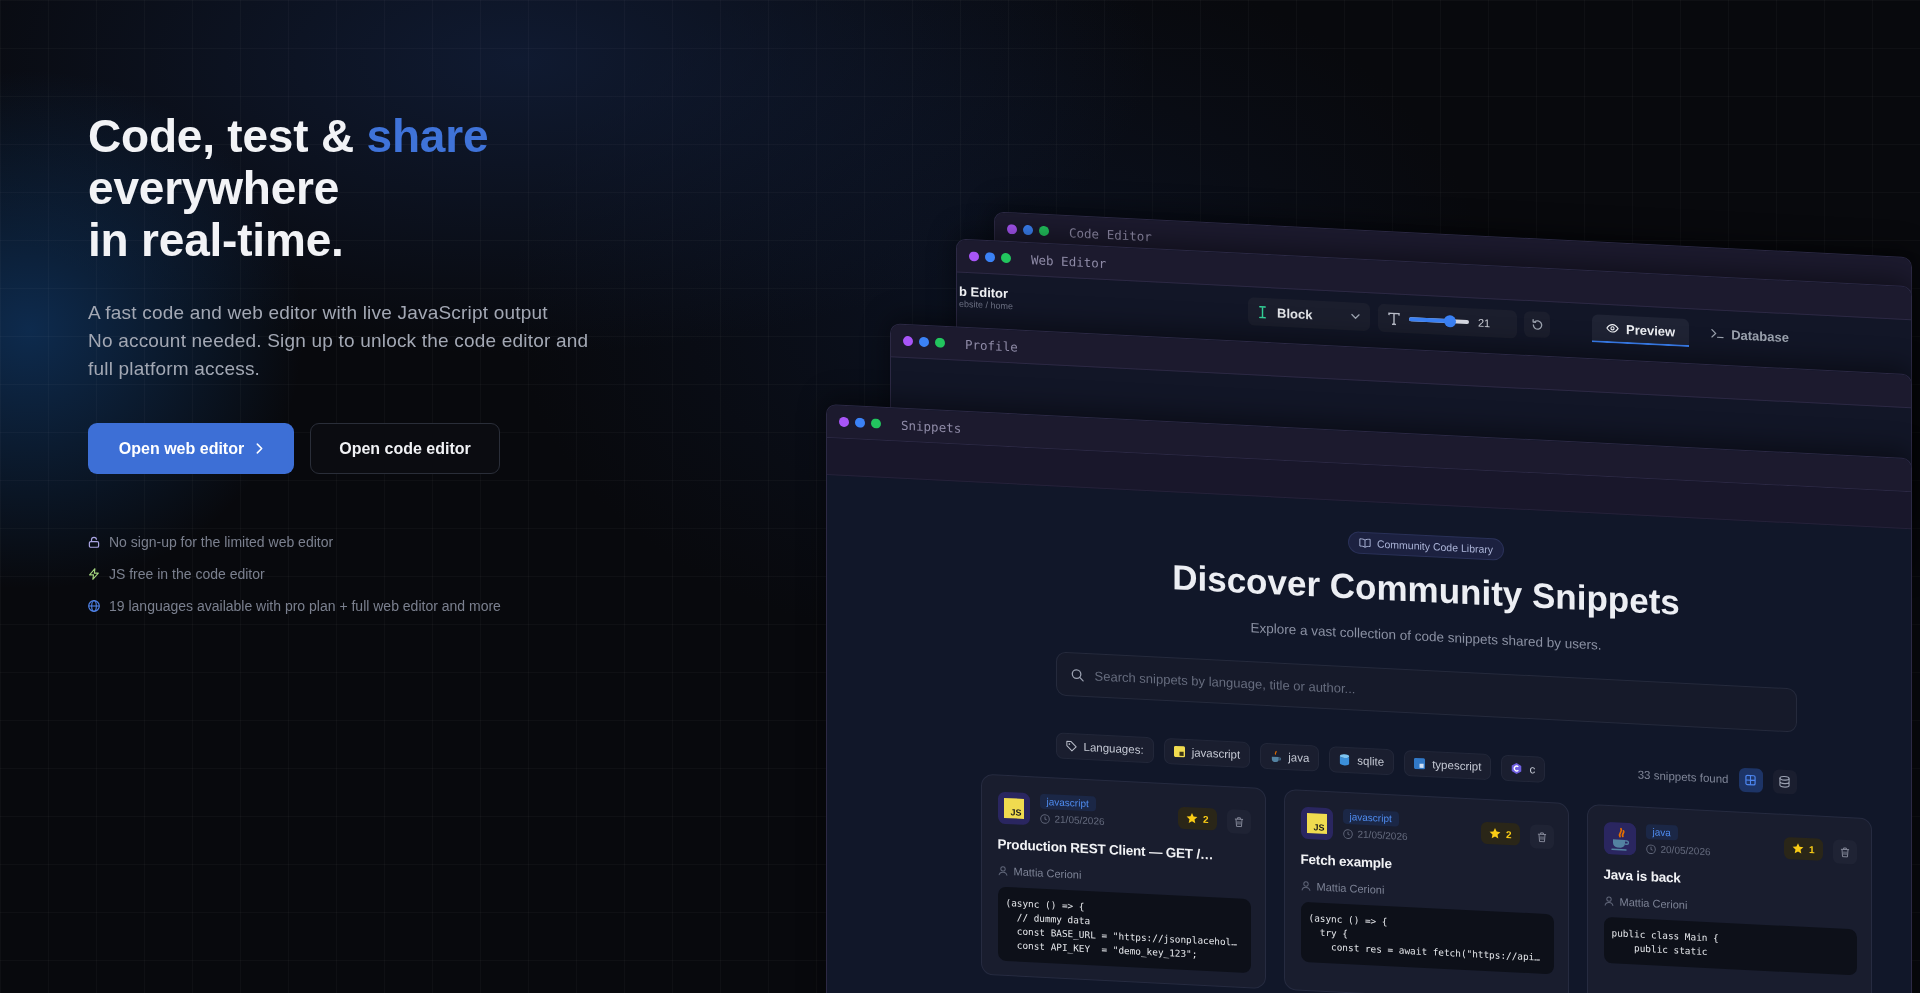  Describe the element at coordinates (1811, 849) in the screenshot. I see `star-count: 1` at that location.